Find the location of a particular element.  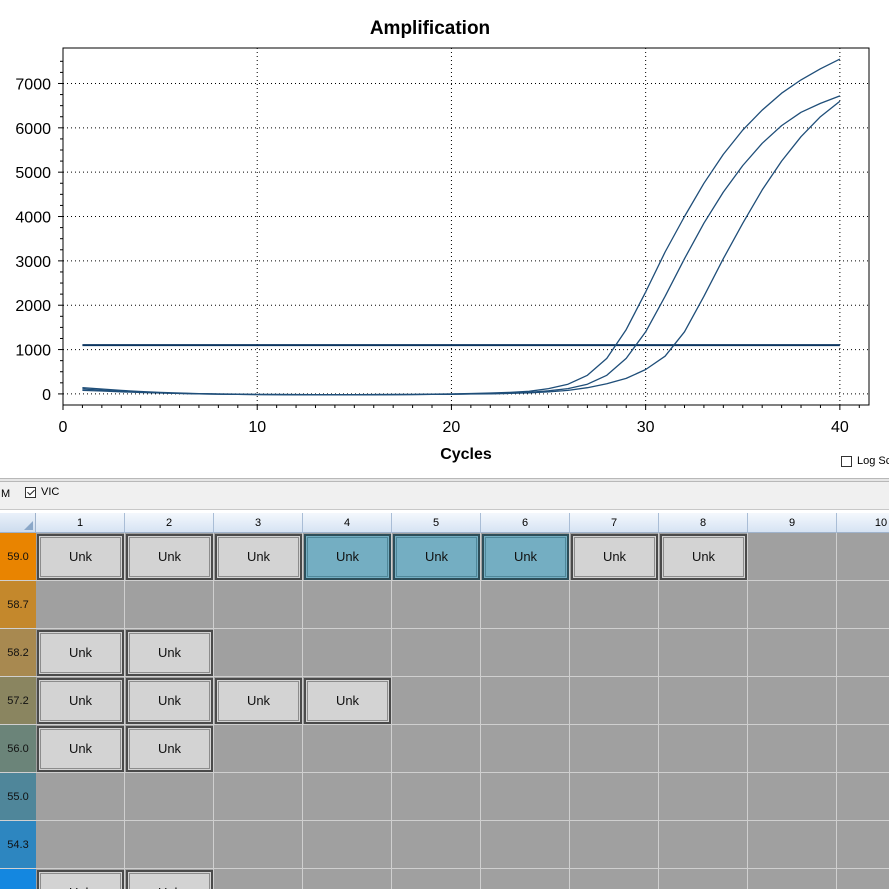

plate-row-header is located at coordinates (18, 879).